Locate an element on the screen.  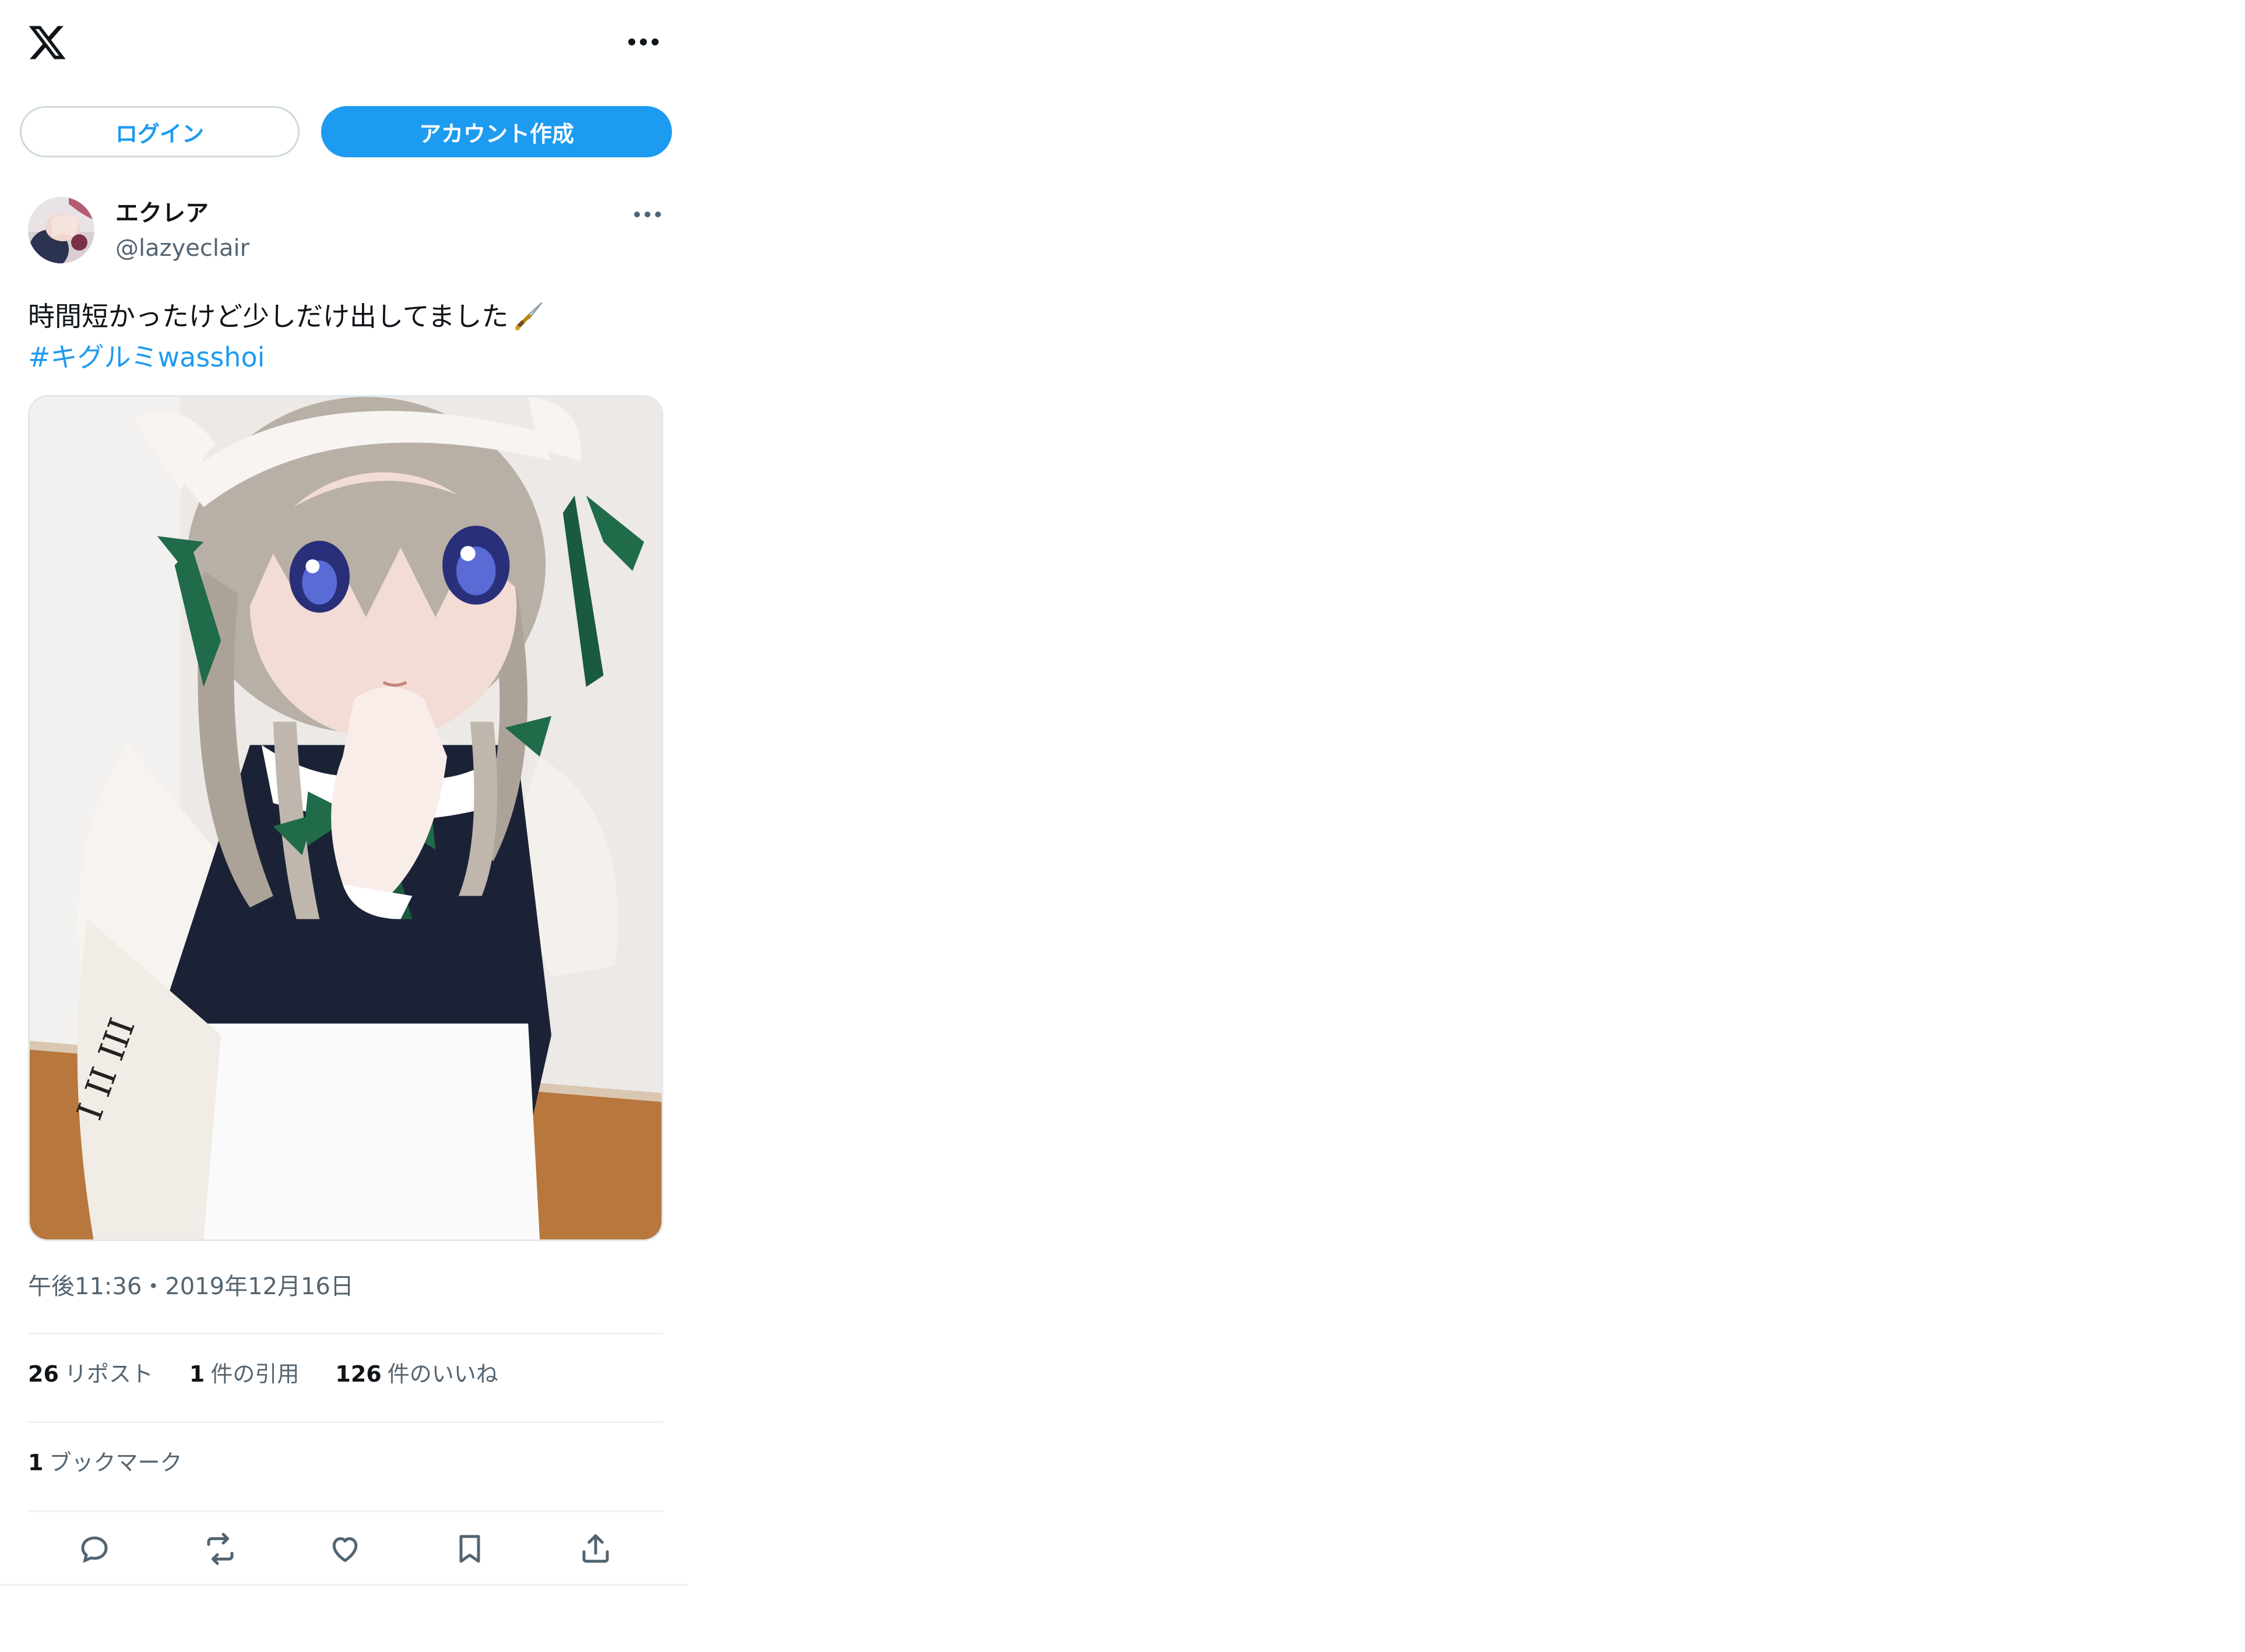
author-handle: @lazyeclair is located at coordinates (182, 248).